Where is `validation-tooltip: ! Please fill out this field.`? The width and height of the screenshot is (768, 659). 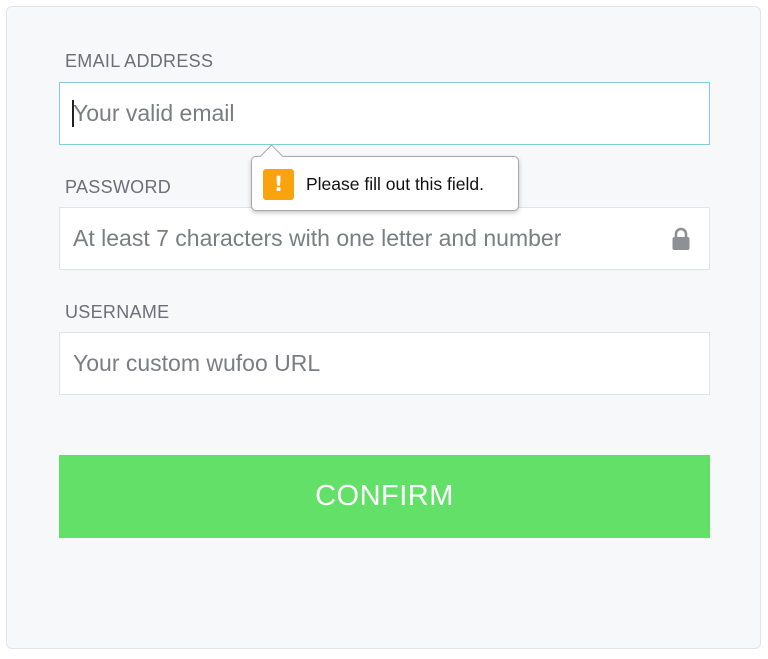
validation-tooltip: ! Please fill out this field. is located at coordinates (385, 177).